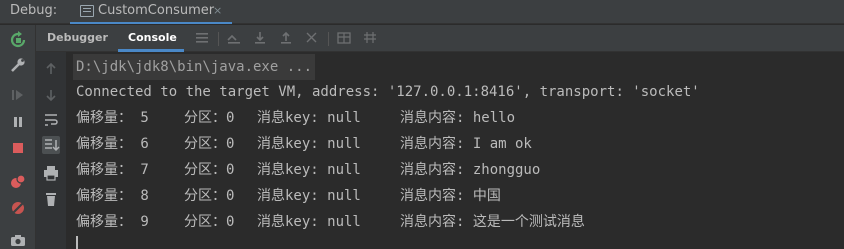  I want to click on run-configuration-tab: CustomConsumer ×, so click(151, 12).